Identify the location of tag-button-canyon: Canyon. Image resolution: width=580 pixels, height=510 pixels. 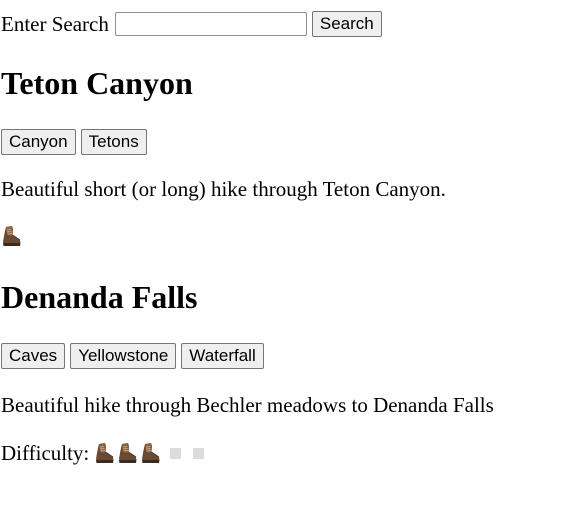
(38, 142).